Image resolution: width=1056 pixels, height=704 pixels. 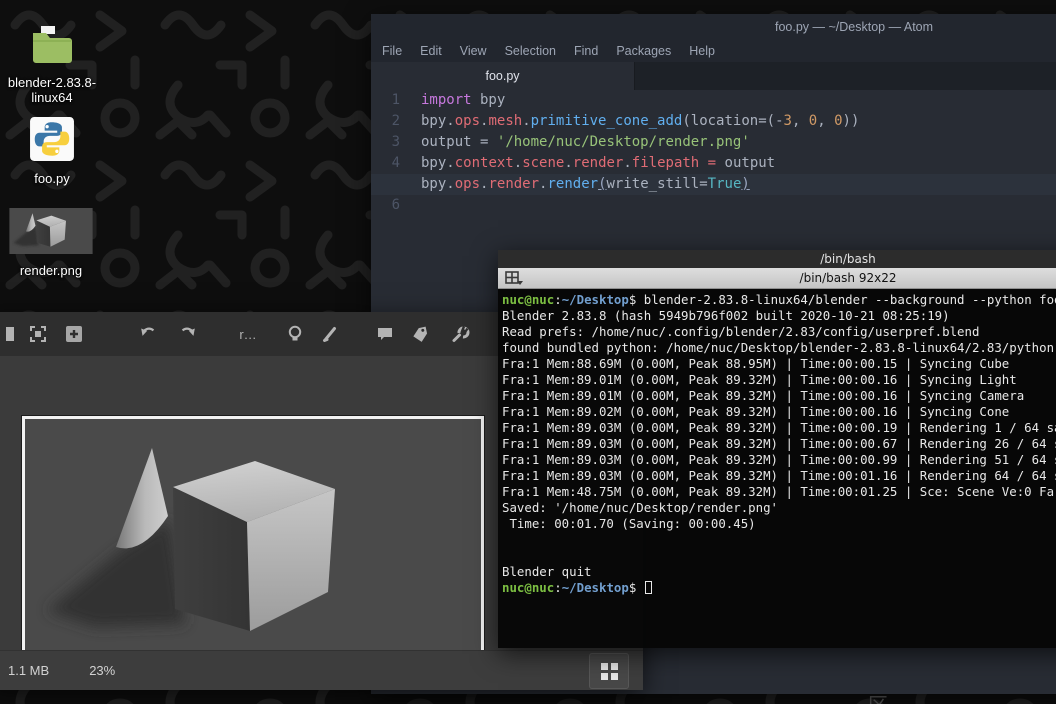 What do you see at coordinates (713, 27) in the screenshot?
I see `atom-titlebar: foo.py — ~/Desktop — Atom` at bounding box center [713, 27].